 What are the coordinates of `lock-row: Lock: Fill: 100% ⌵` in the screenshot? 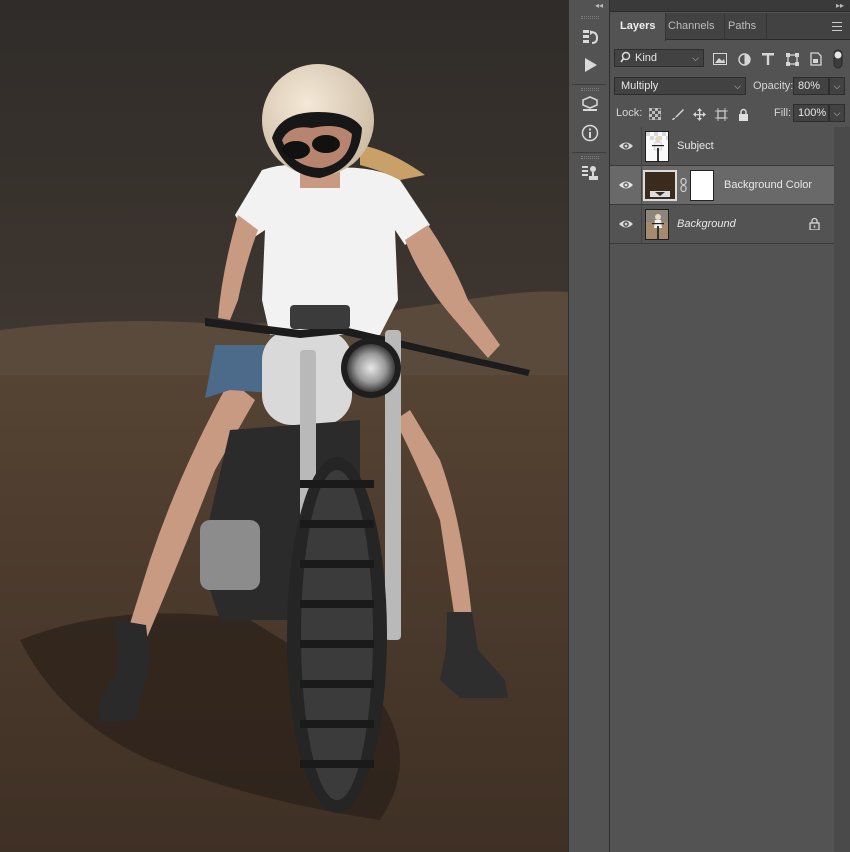 It's located at (730, 113).